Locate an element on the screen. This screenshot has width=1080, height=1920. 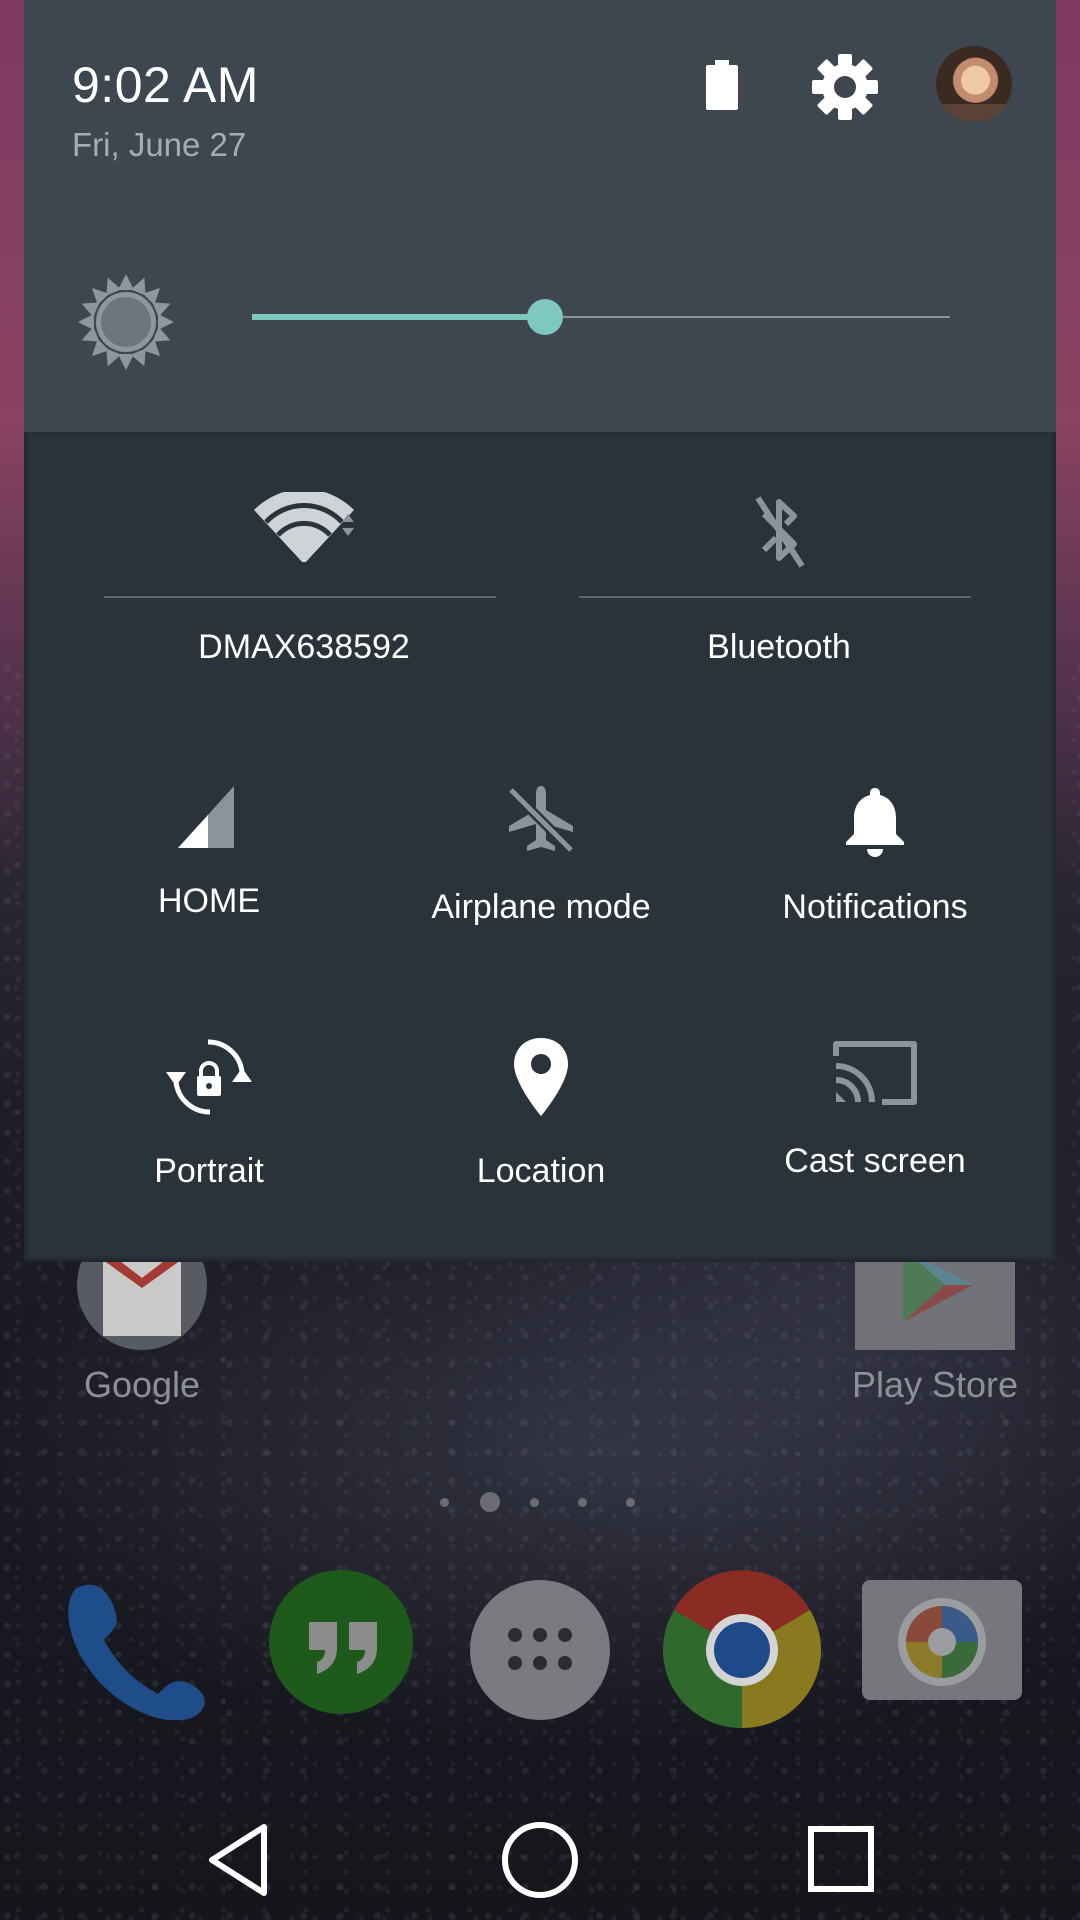
recents-square-icon is located at coordinates (841, 1859).